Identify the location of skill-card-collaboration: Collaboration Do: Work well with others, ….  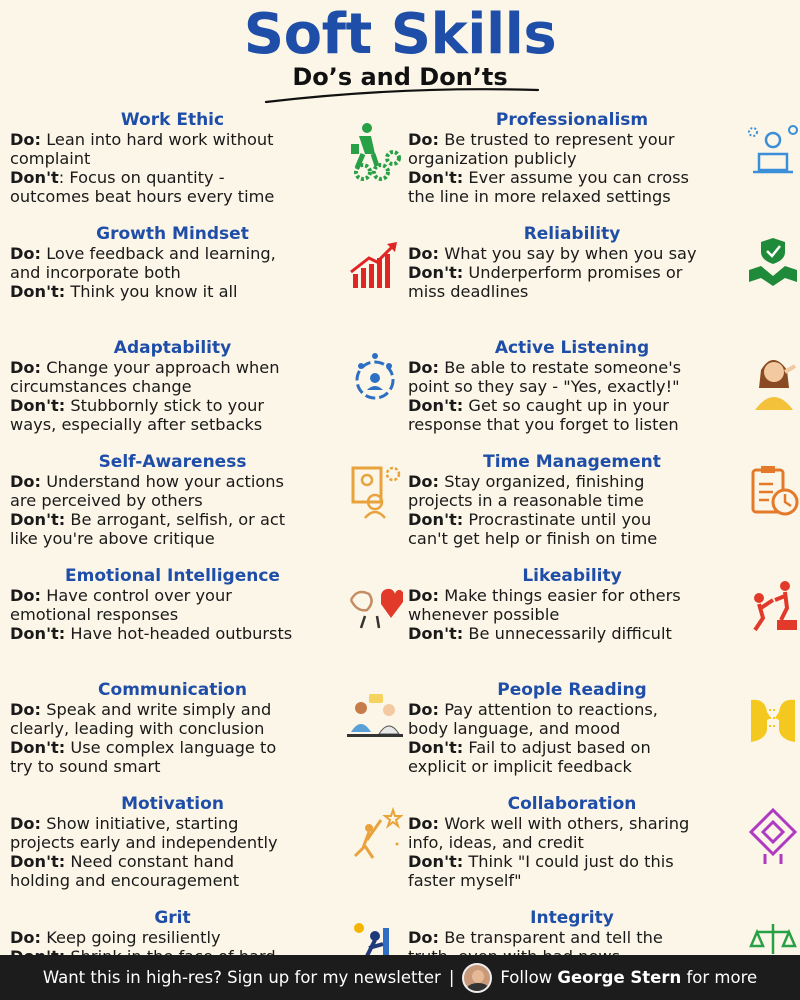
(604, 851).